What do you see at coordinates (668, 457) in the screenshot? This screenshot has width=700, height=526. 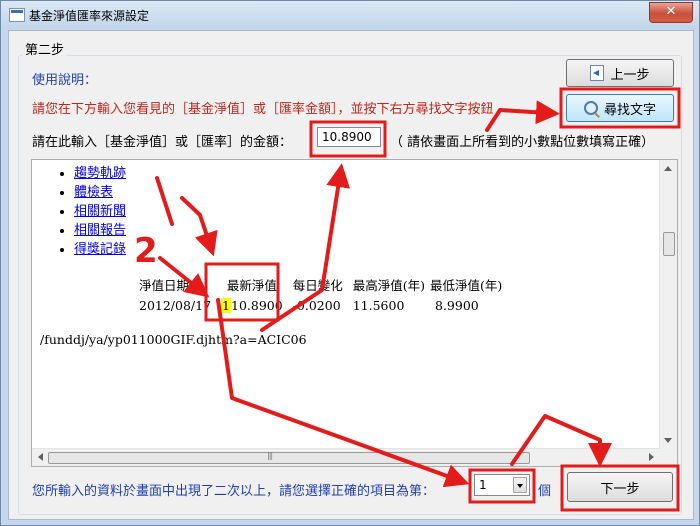 I see `scroll-corner` at bounding box center [668, 457].